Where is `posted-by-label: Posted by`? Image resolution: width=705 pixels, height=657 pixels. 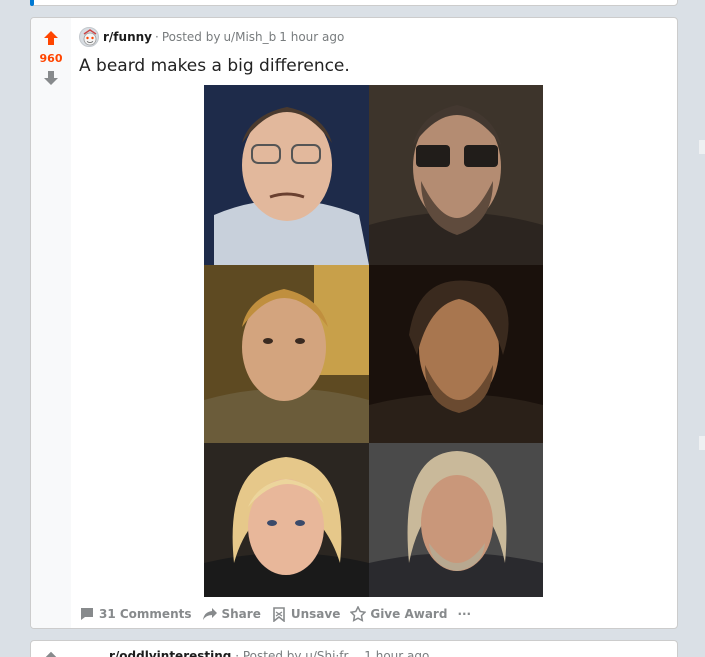 posted-by-label: Posted by is located at coordinates (191, 37).